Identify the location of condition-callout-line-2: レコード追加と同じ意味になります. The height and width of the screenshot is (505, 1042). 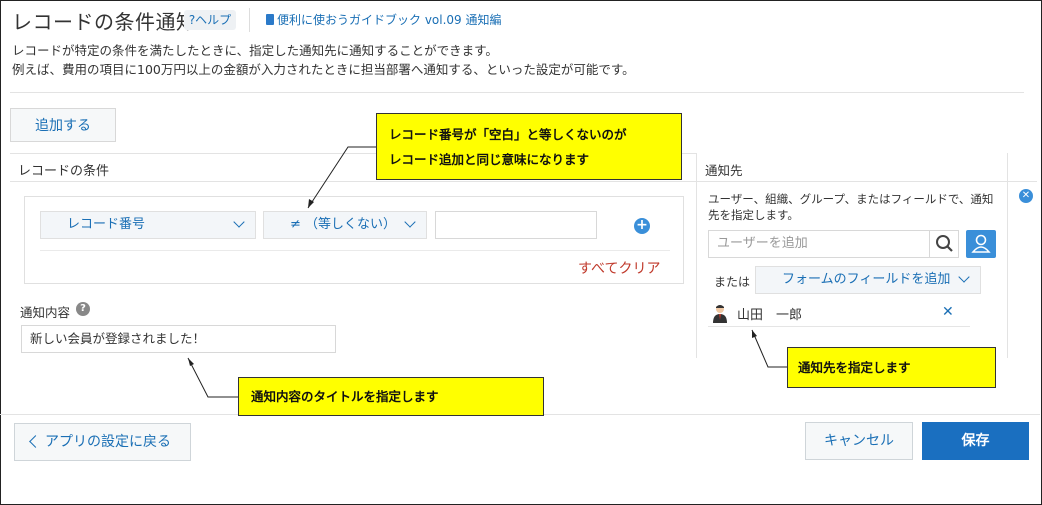
(489, 159).